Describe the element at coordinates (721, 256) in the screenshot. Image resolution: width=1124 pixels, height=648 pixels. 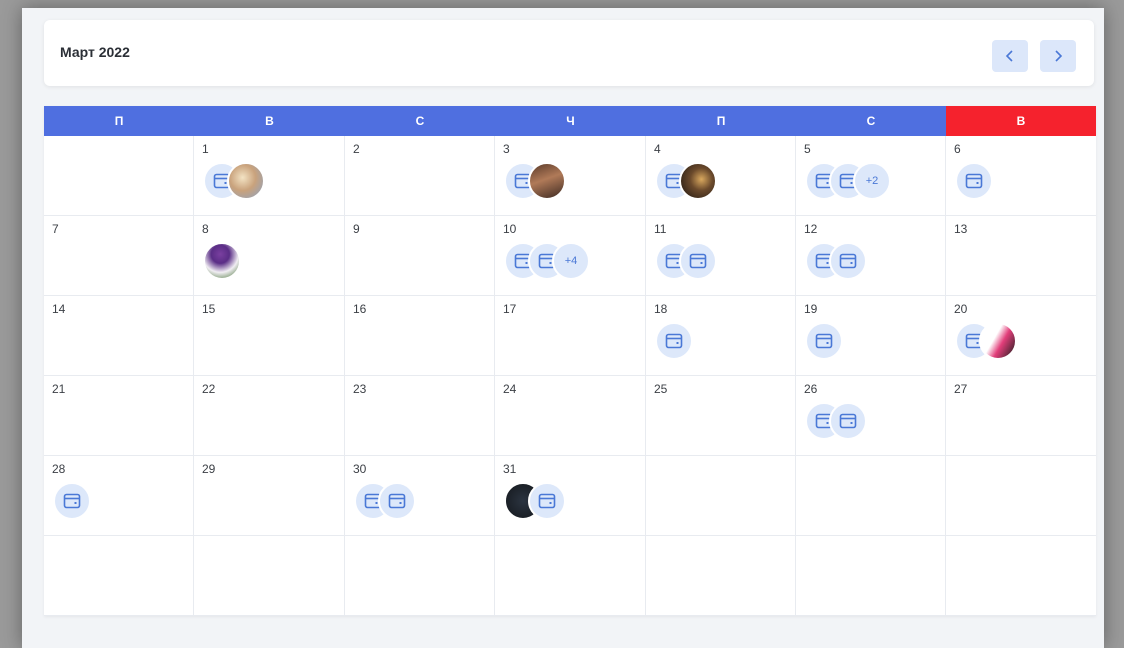
I see `day-cell: 11` at that location.